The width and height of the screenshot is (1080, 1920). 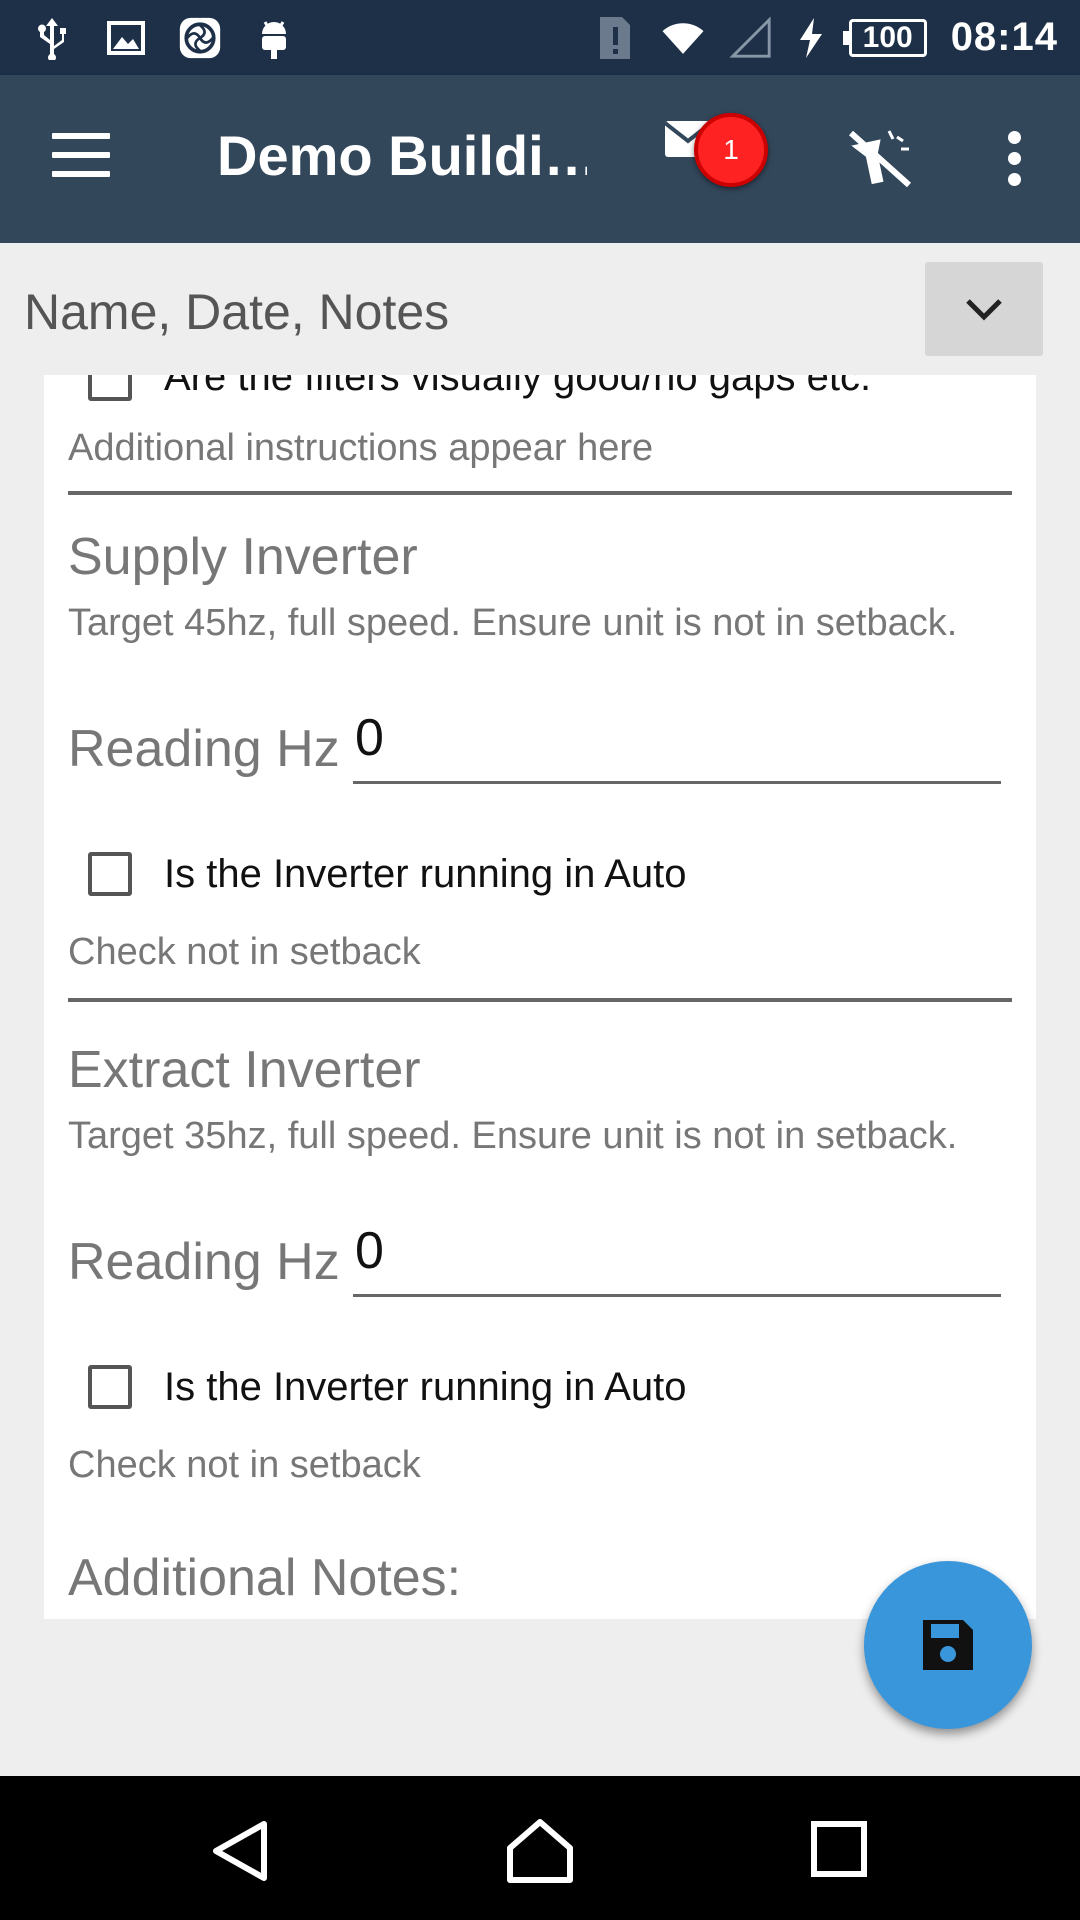 I want to click on save-button, so click(x=948, y=1645).